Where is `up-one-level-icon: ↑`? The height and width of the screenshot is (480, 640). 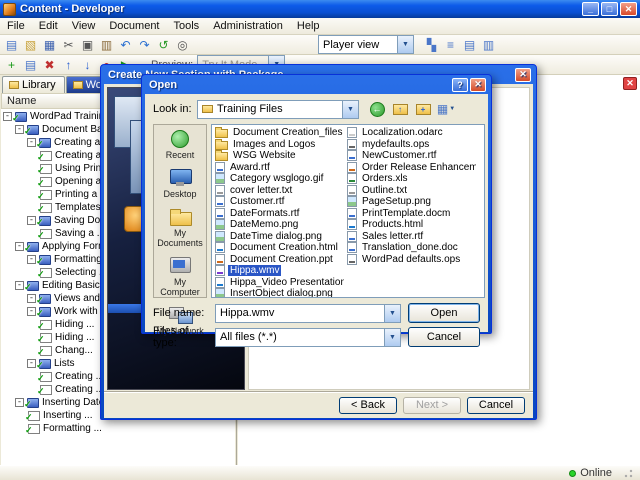
up-one-level-icon: ↑ is located at coordinates (400, 109).